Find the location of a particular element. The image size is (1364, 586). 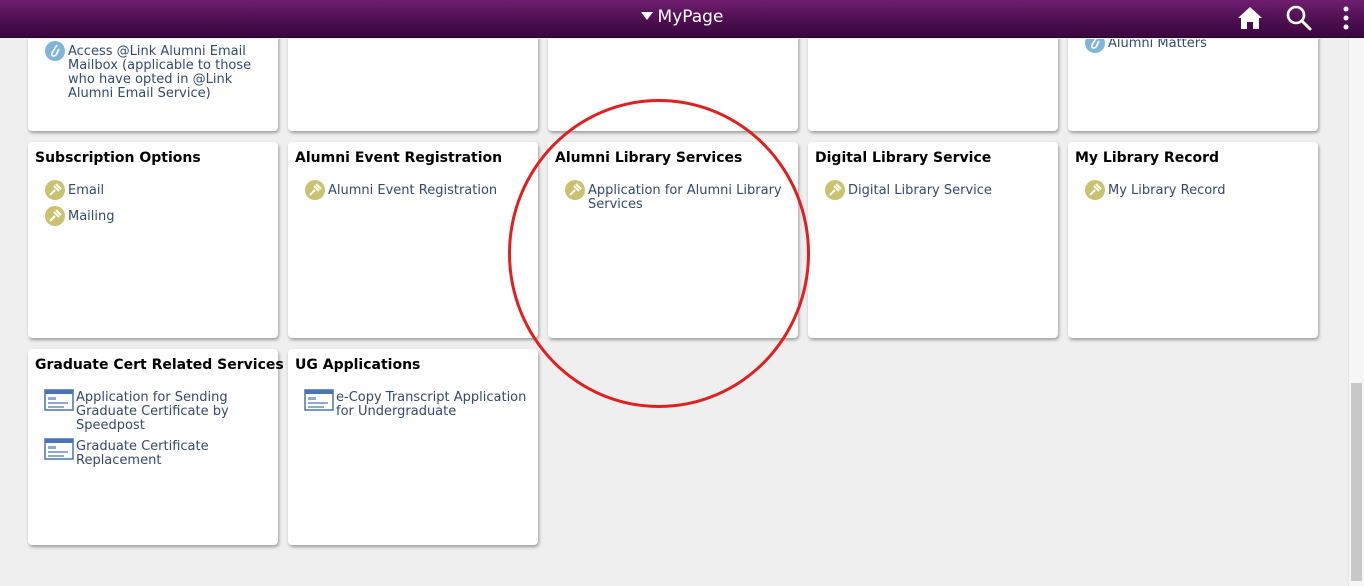

tile-alumni-matters: Alumni Matters is located at coordinates (1193, 85).